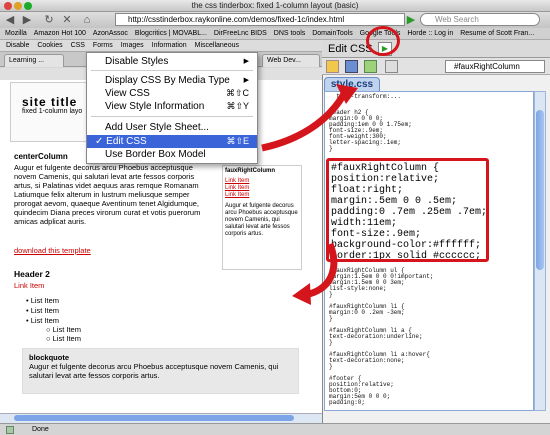 This screenshot has height=435, width=550. Describe the element at coordinates (40, 429) in the screenshot. I see `status-text: Done` at that location.